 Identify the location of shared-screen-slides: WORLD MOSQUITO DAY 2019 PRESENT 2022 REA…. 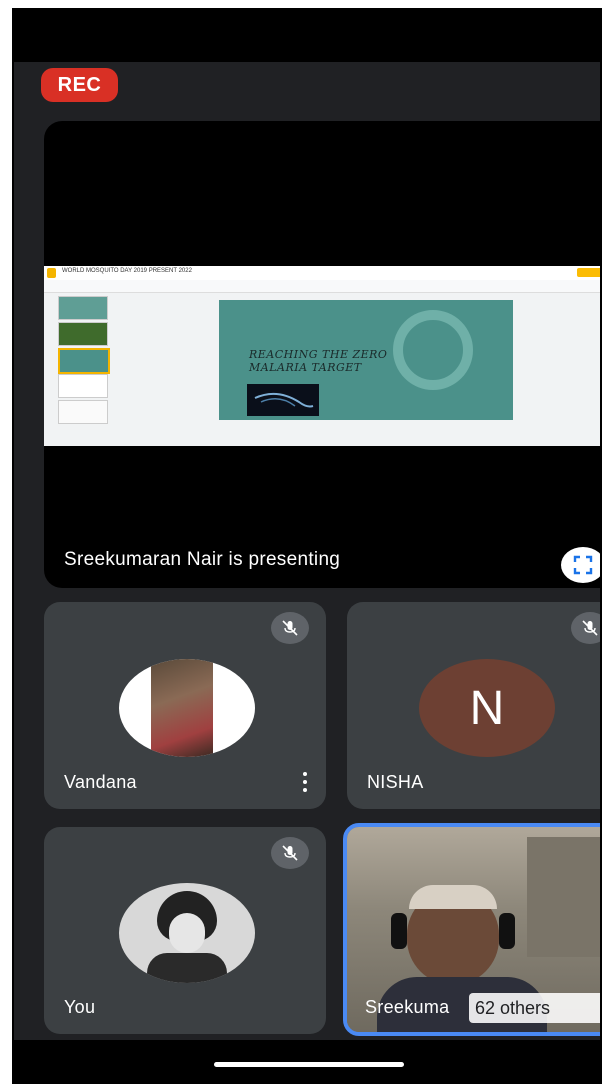
(322, 356).